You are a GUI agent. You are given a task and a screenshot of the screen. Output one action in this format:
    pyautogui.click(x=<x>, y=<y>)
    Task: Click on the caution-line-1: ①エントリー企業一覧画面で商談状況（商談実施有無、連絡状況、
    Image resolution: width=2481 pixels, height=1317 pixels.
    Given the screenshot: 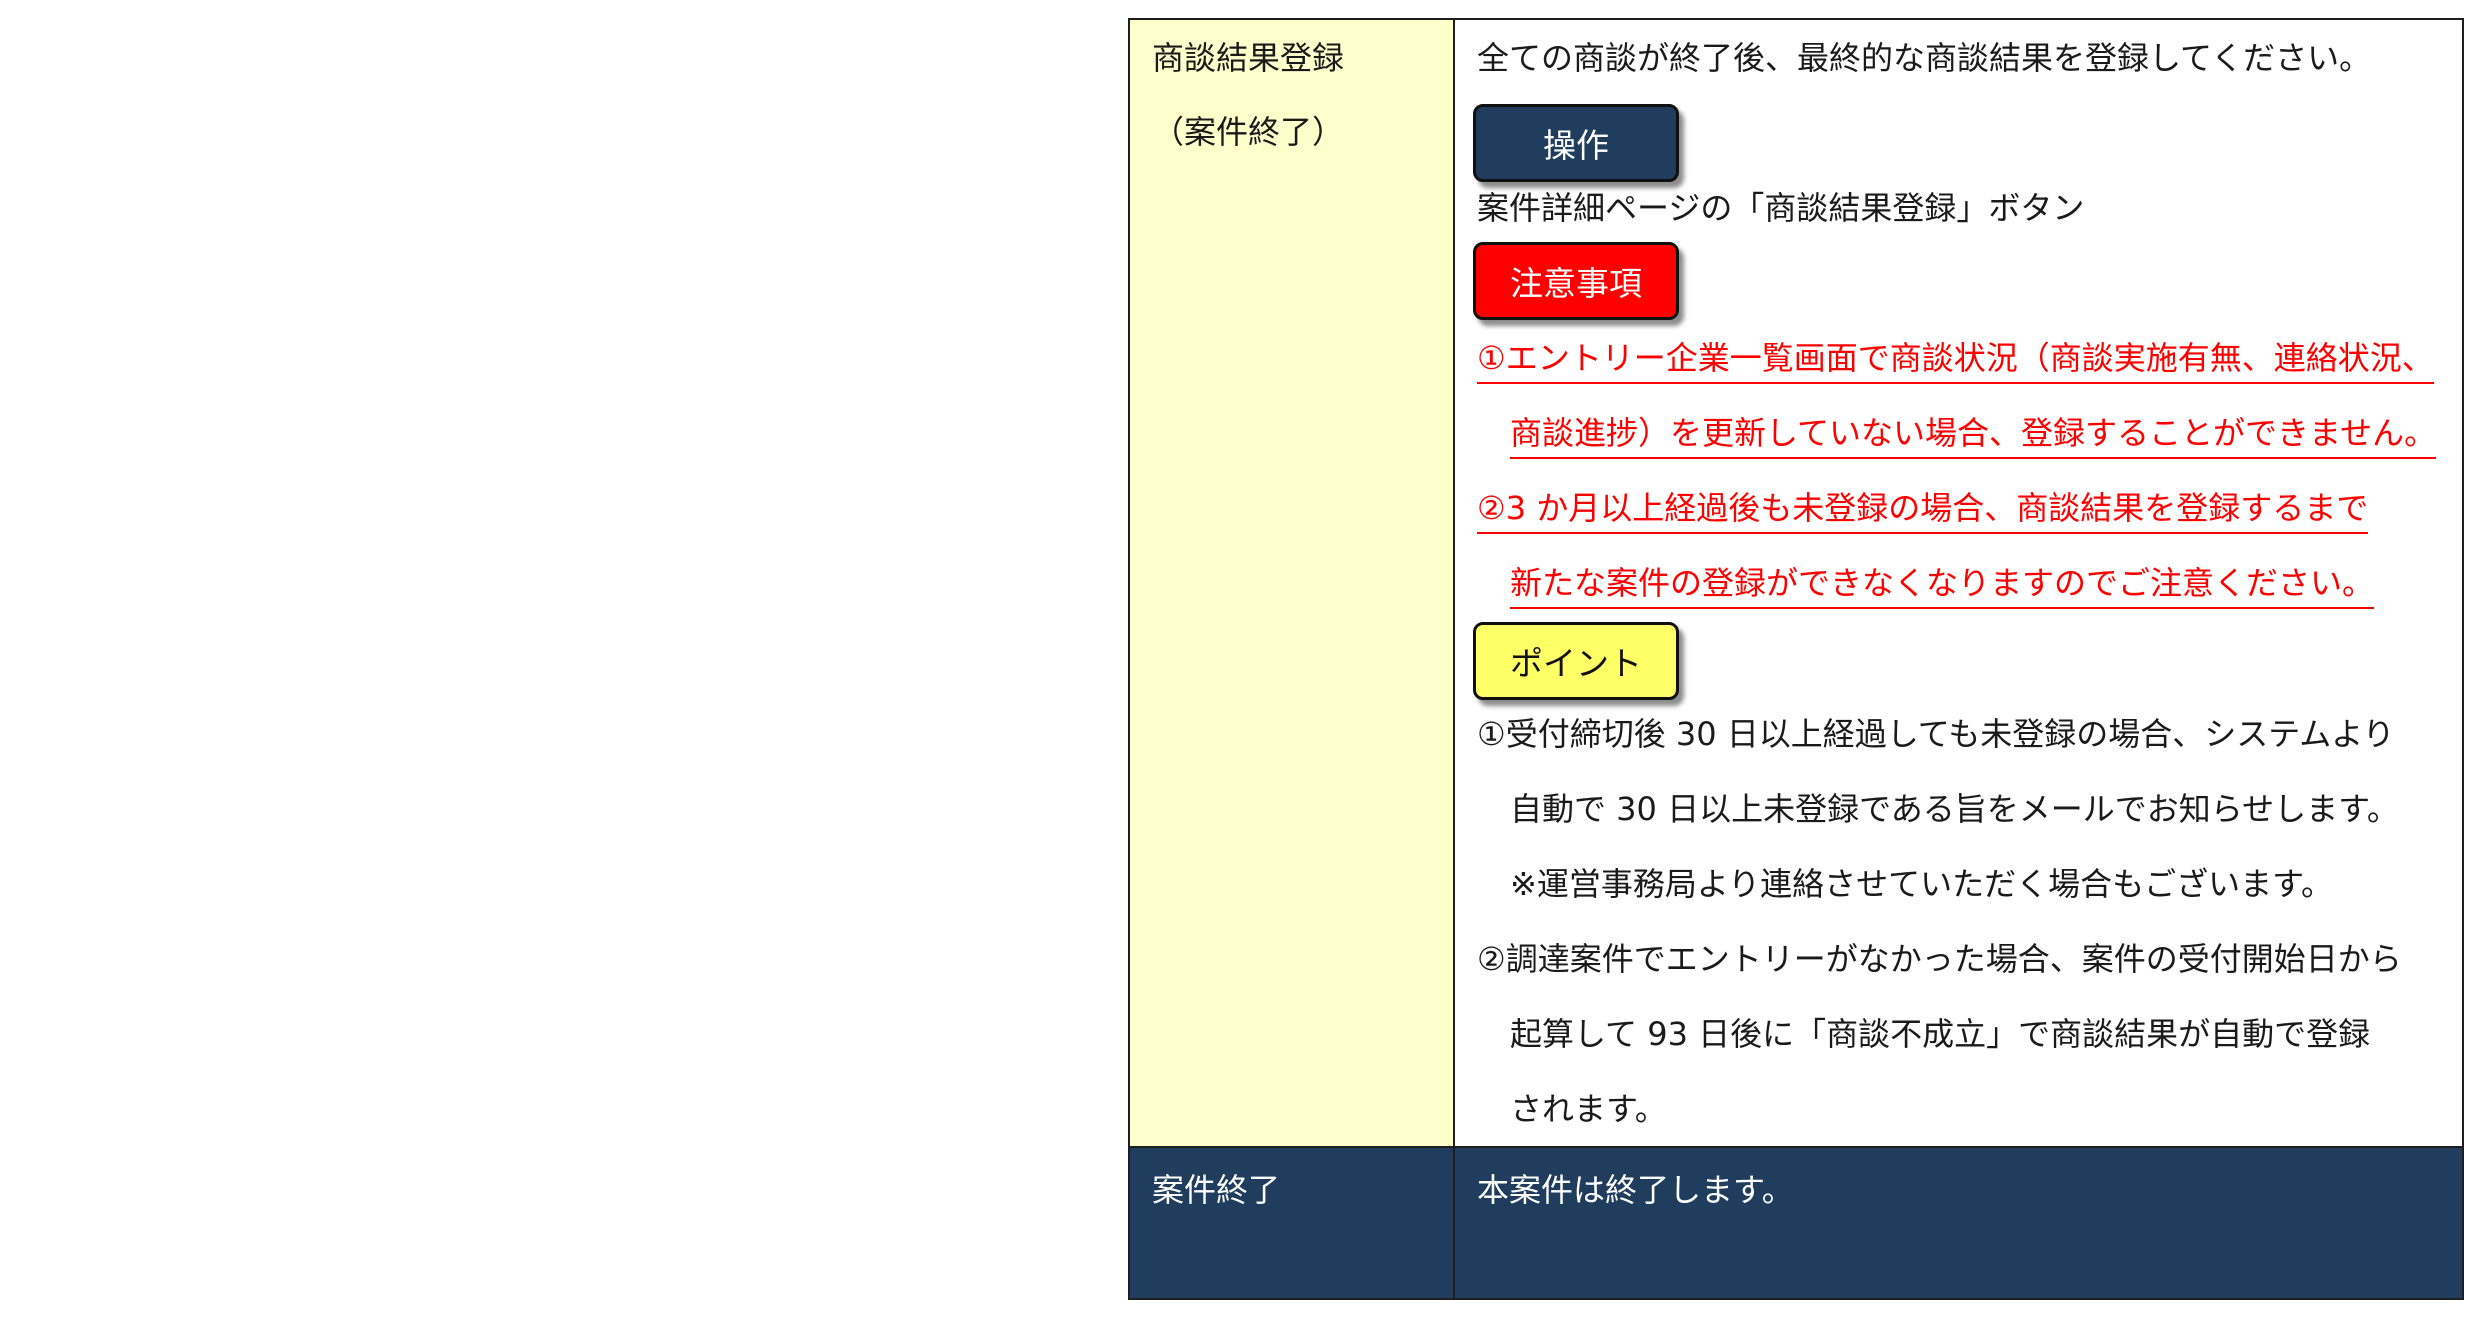 What is the action you would take?
    pyautogui.click(x=1955, y=363)
    